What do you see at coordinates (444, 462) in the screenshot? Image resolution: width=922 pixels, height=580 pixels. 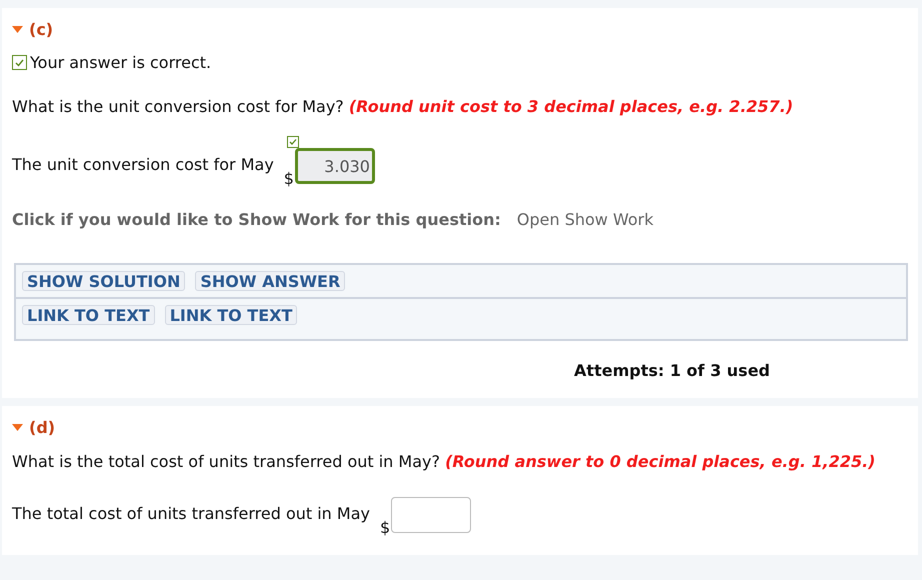 I see `question-text: What is the total cost of units transferred out in May? (Round answer to 0 decimal places, e.g. 1,225.)` at bounding box center [444, 462].